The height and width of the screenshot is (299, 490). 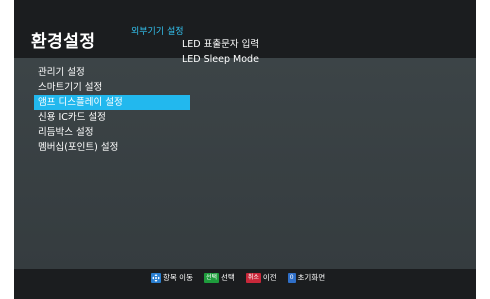 I want to click on hint-home-label: 초기화면, so click(x=311, y=277).